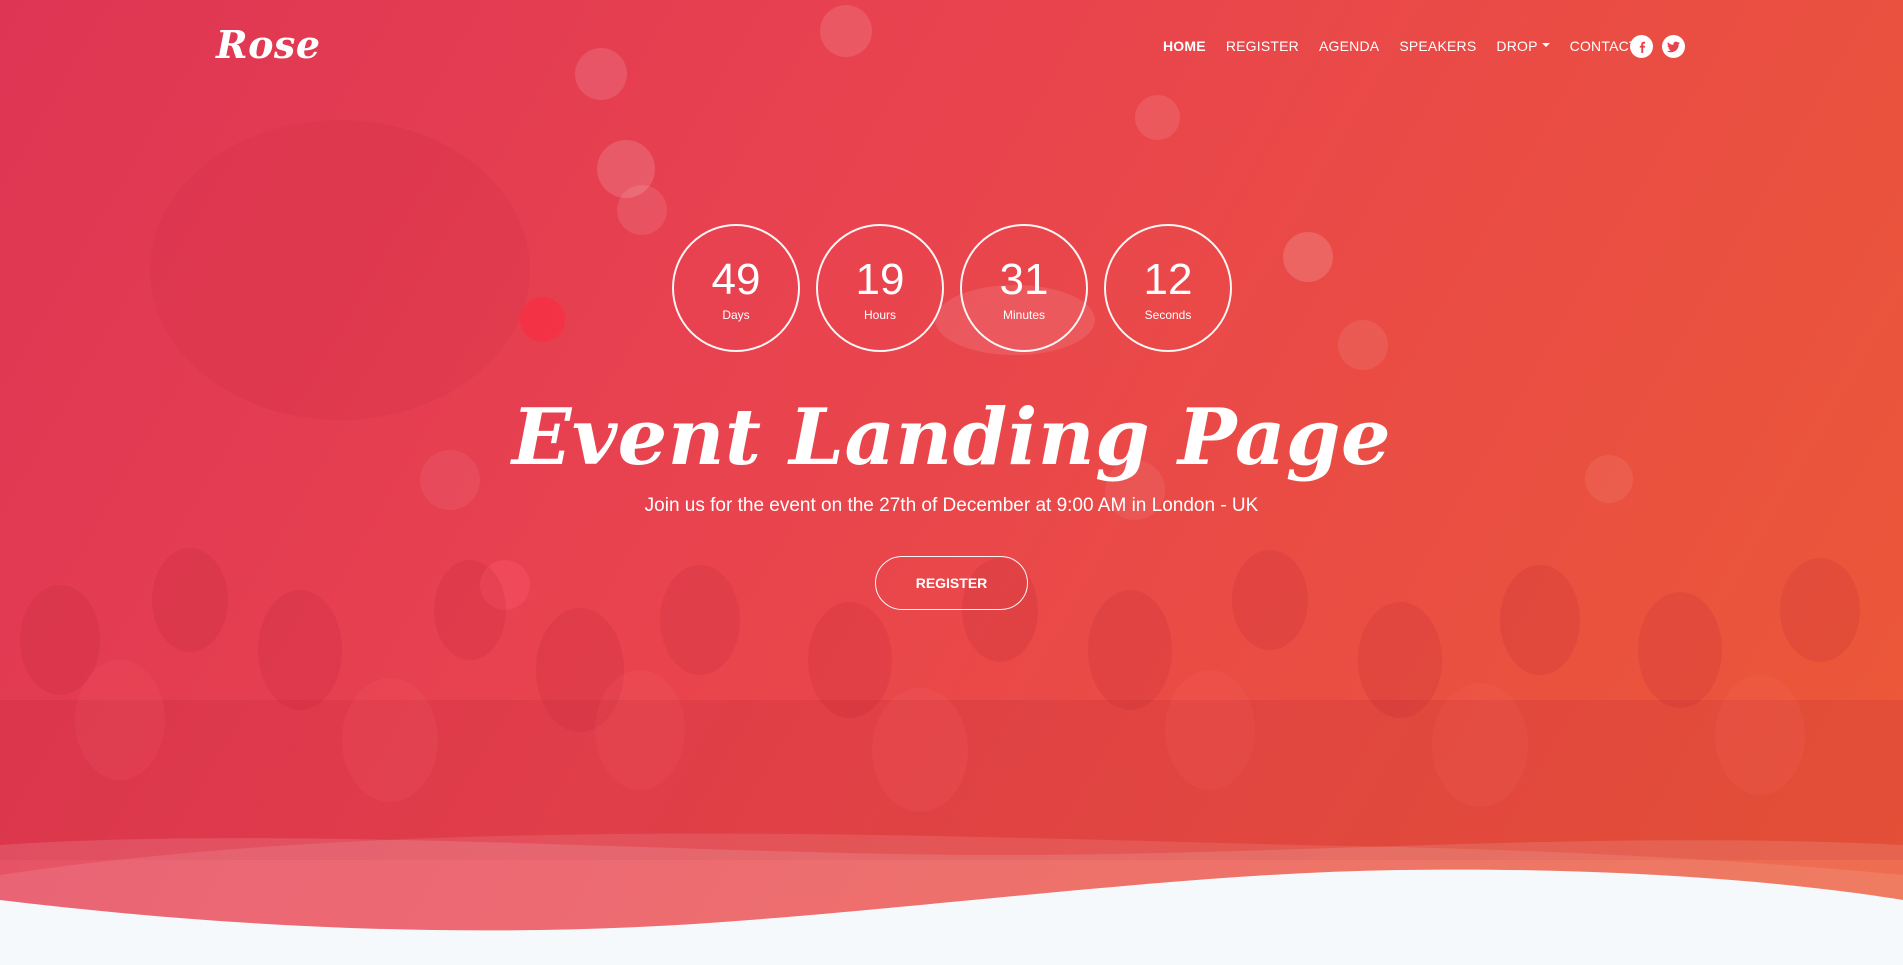 The height and width of the screenshot is (965, 1903). I want to click on twitter-icon, so click(1673, 46).